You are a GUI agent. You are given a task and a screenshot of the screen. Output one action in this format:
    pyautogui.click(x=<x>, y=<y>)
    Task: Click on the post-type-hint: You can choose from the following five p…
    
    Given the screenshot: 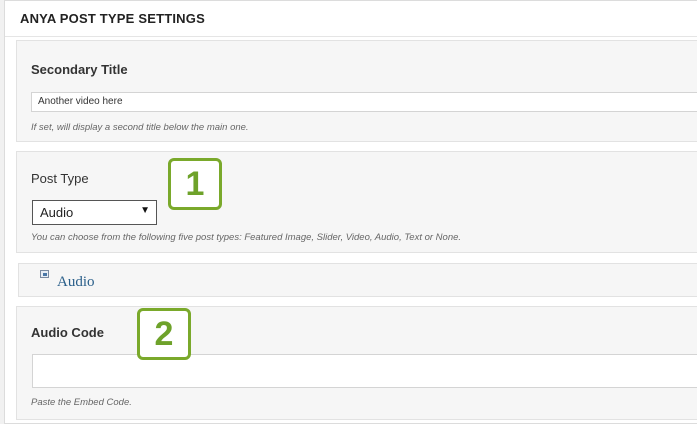 What is the action you would take?
    pyautogui.click(x=246, y=237)
    